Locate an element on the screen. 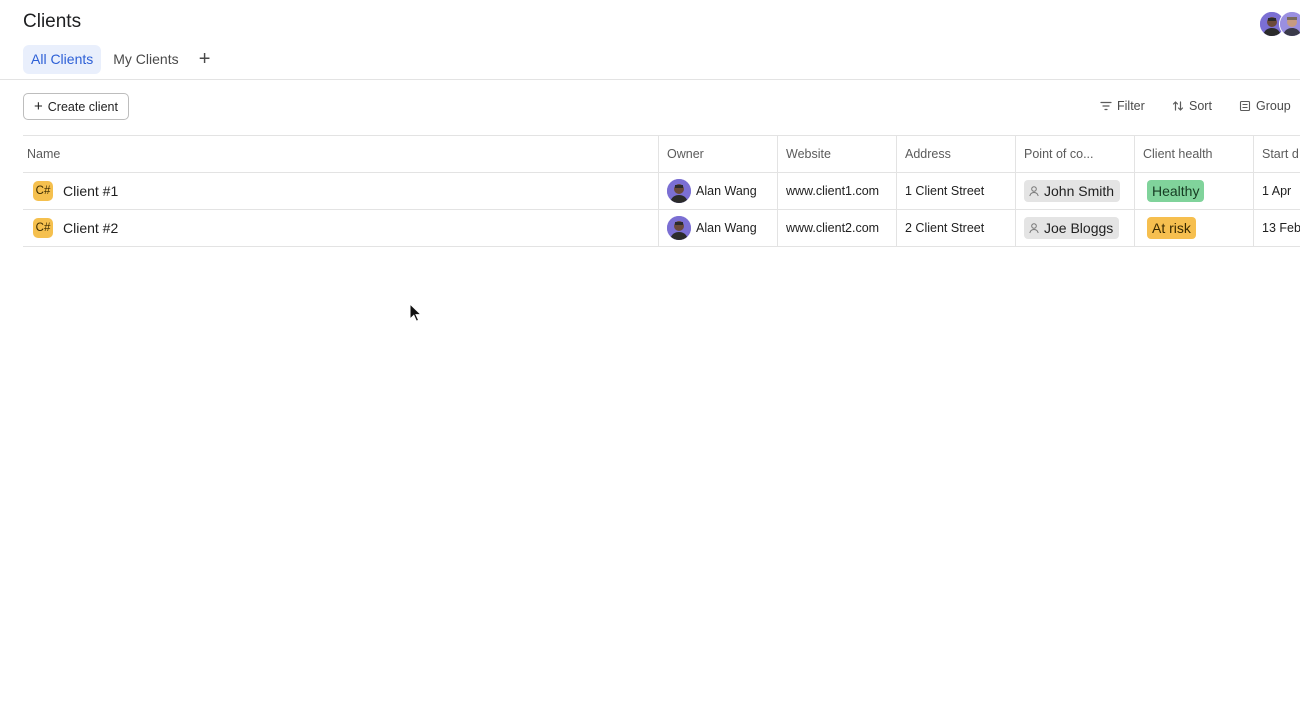 The image size is (1300, 728). group-button: Group is located at coordinates (1265, 106).